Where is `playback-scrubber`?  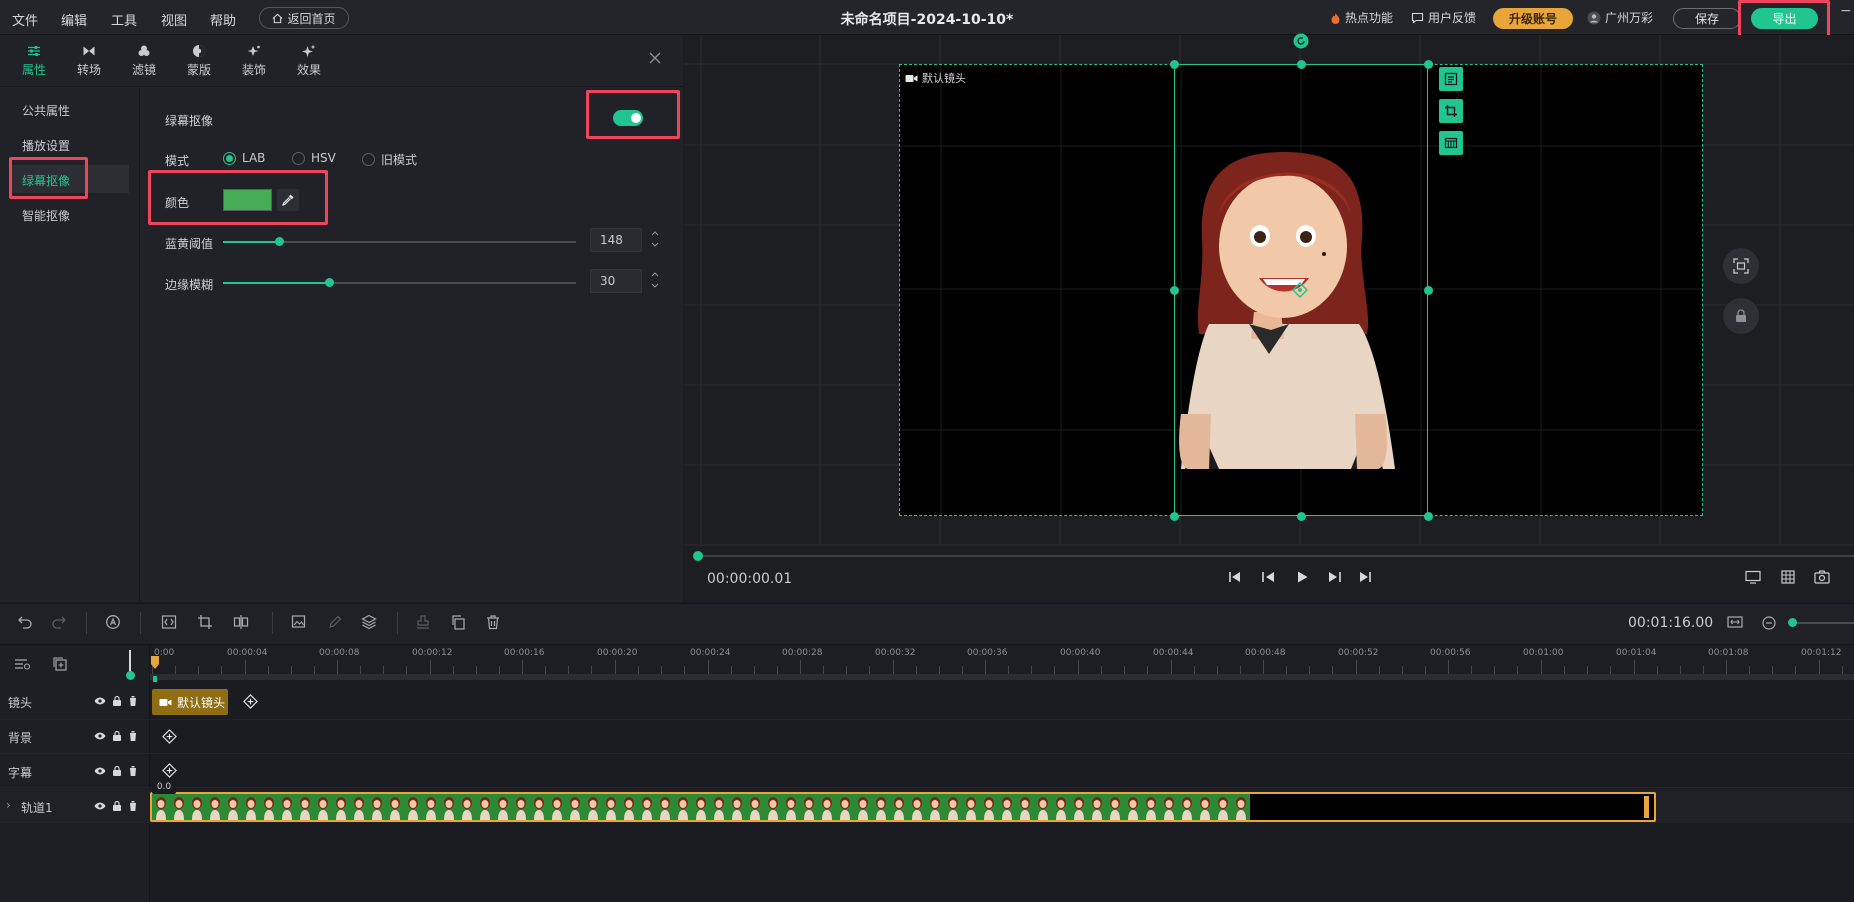
playback-scrubber is located at coordinates (1274, 556).